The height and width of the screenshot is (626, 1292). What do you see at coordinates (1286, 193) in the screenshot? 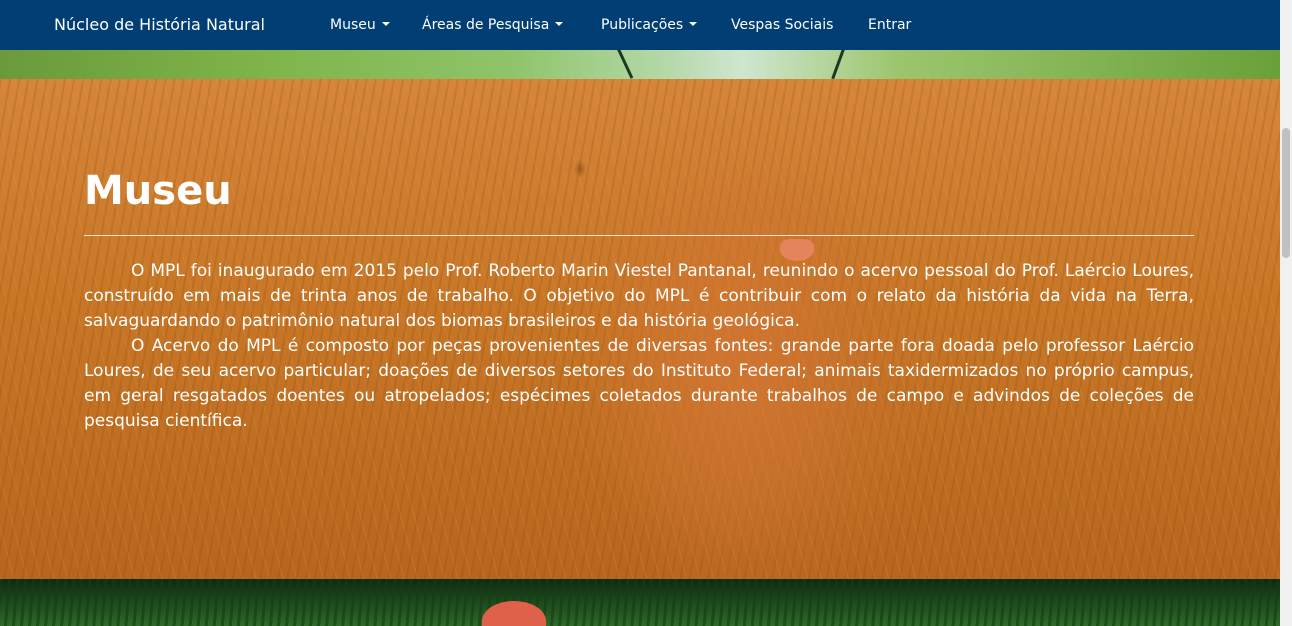
I see `scrollbar-thumb` at bounding box center [1286, 193].